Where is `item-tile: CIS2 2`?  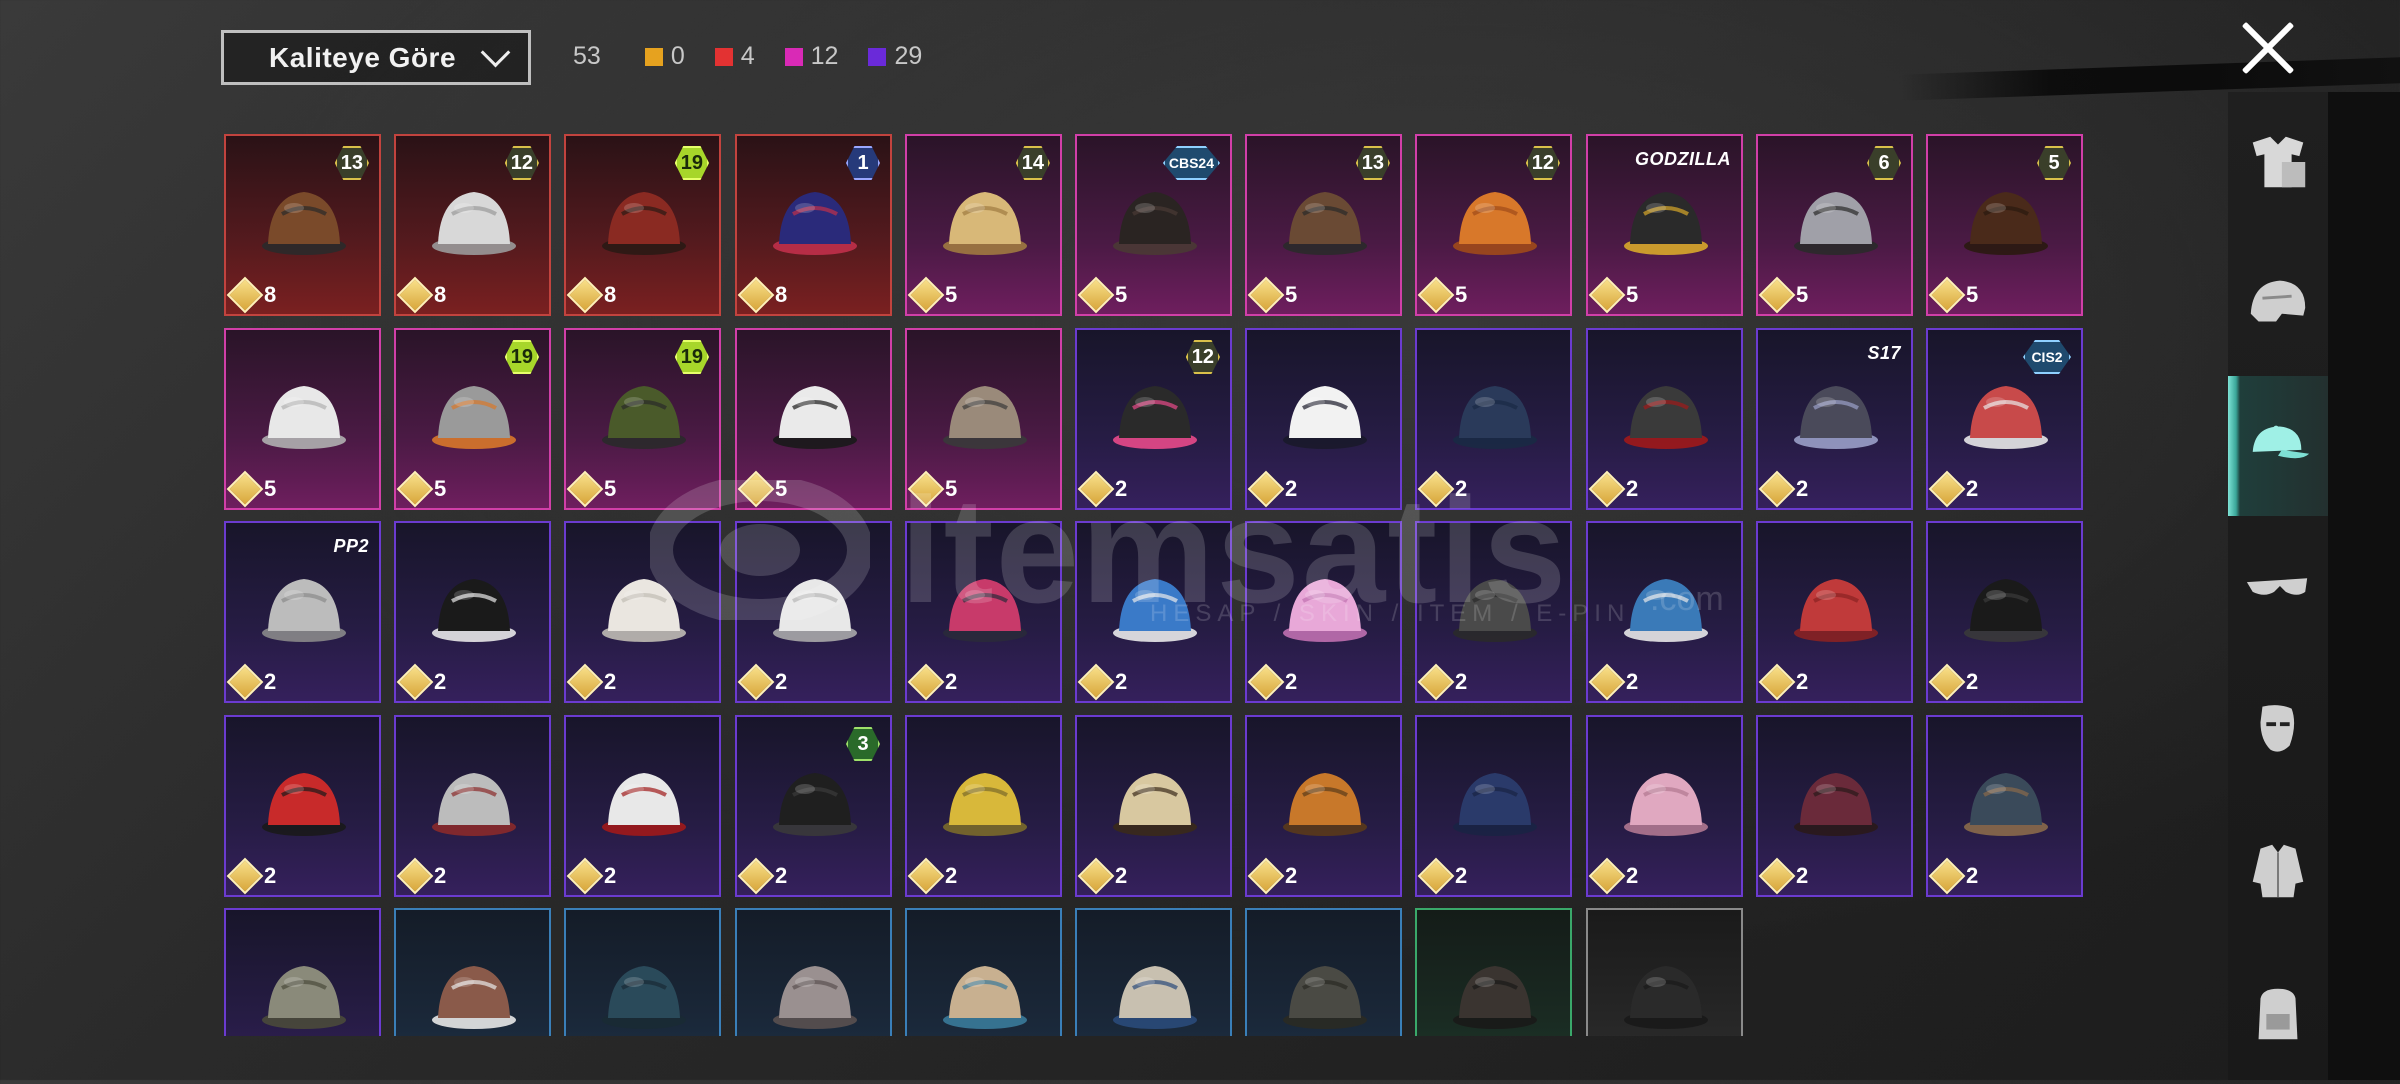
item-tile: CIS2 2 is located at coordinates (2004, 419).